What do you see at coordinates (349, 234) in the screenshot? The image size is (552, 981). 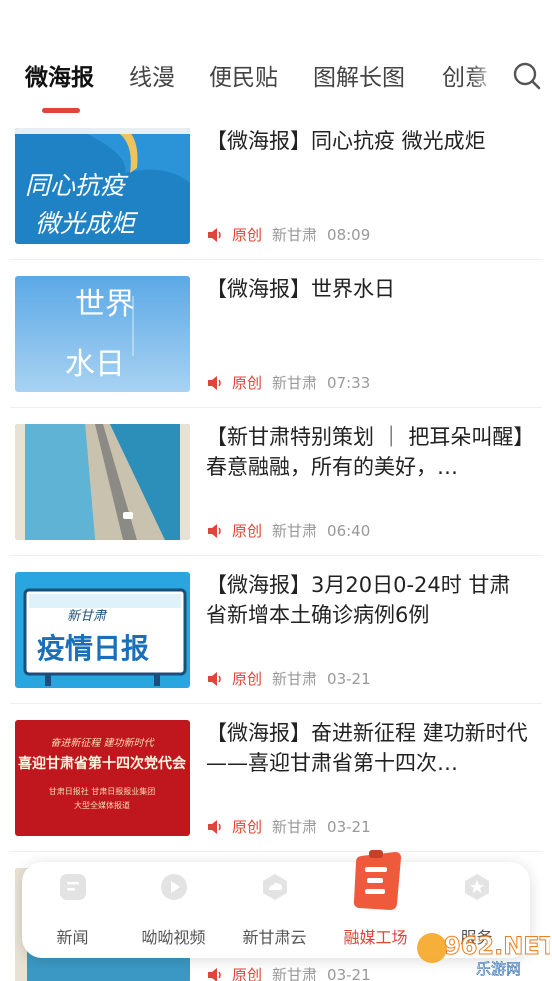 I see `article-time: 08:09` at bounding box center [349, 234].